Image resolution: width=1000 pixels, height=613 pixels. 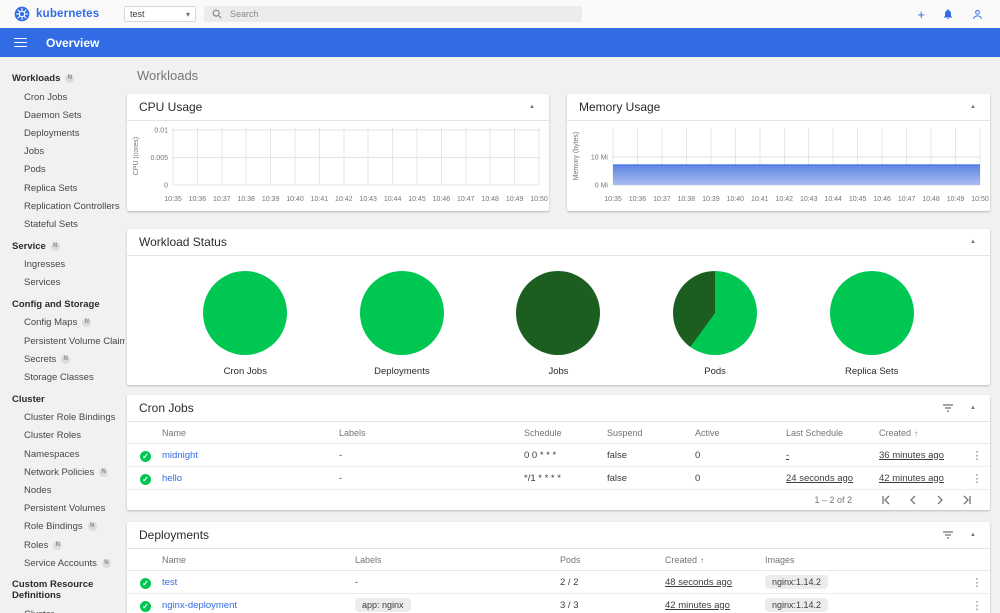 What do you see at coordinates (62, 304) in the screenshot?
I see `sidebar-section-config-and-storage: Config and Storage` at bounding box center [62, 304].